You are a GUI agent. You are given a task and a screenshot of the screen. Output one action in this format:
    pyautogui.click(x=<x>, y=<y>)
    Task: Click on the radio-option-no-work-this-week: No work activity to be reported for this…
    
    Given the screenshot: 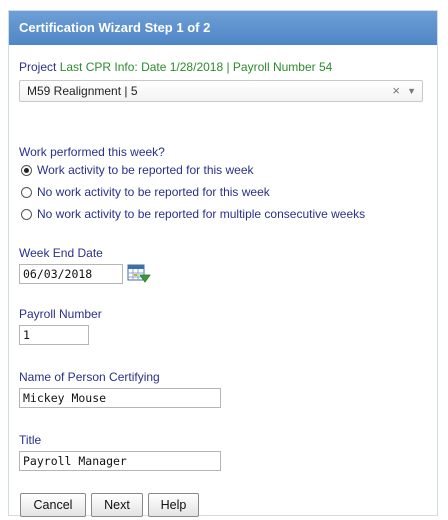 What is the action you would take?
    pyautogui.click(x=145, y=192)
    